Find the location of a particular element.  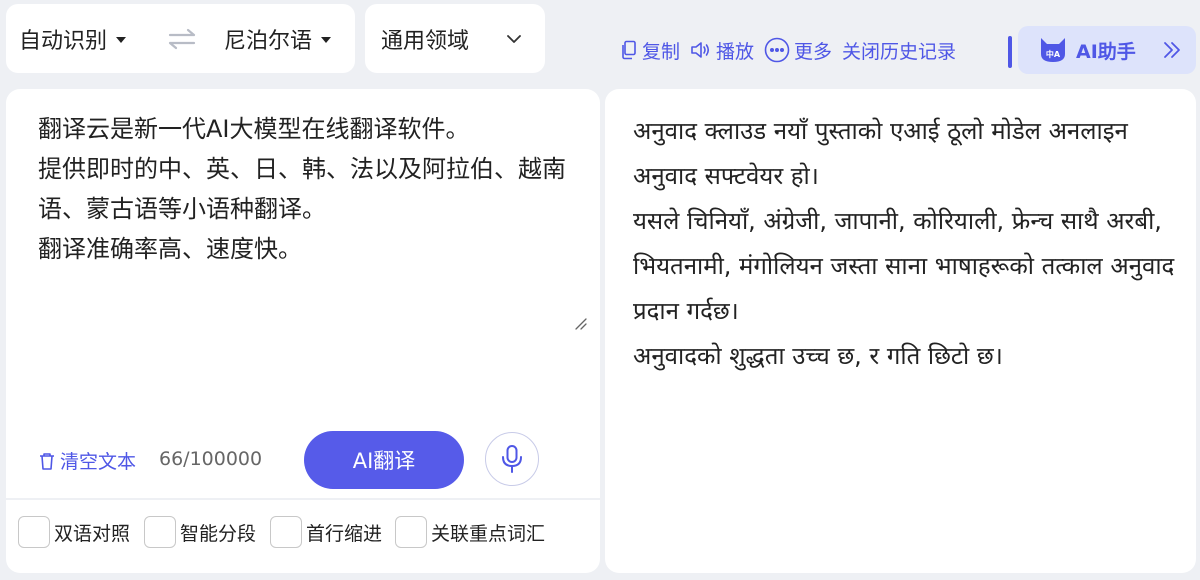

ai-assistant-button: 中A AI助手 is located at coordinates (1107, 50).